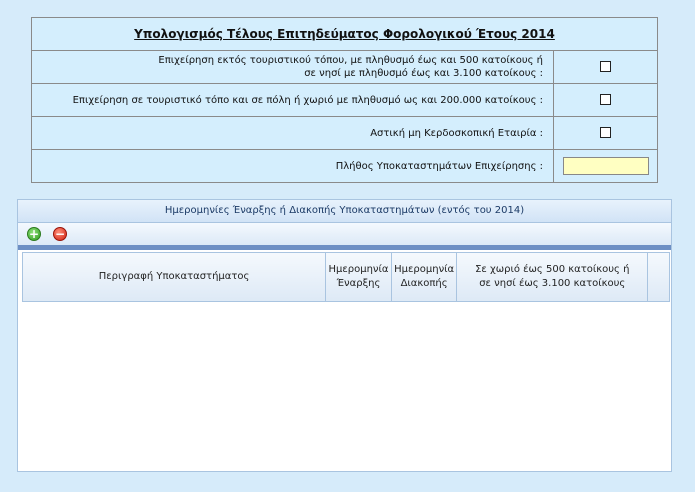 Image resolution: width=695 pixels, height=492 pixels. Describe the element at coordinates (60, 234) in the screenshot. I see `remove-icon: −` at that location.